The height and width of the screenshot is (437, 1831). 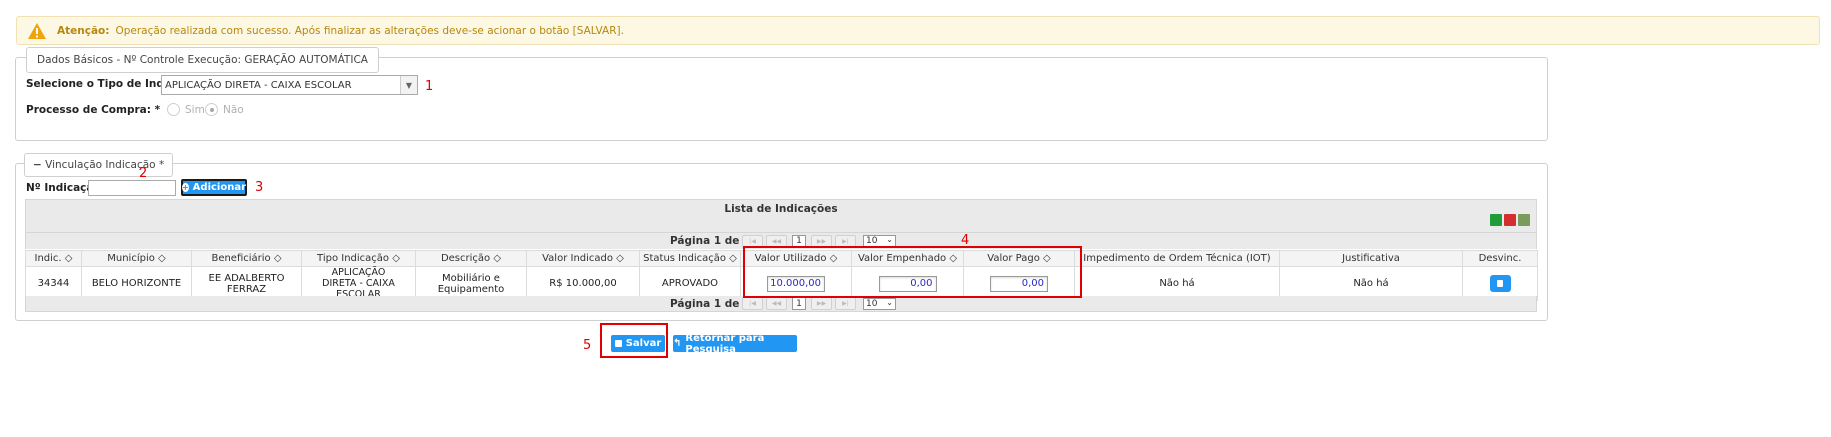 What do you see at coordinates (259, 187) in the screenshot?
I see `annotation-3: 3` at bounding box center [259, 187].